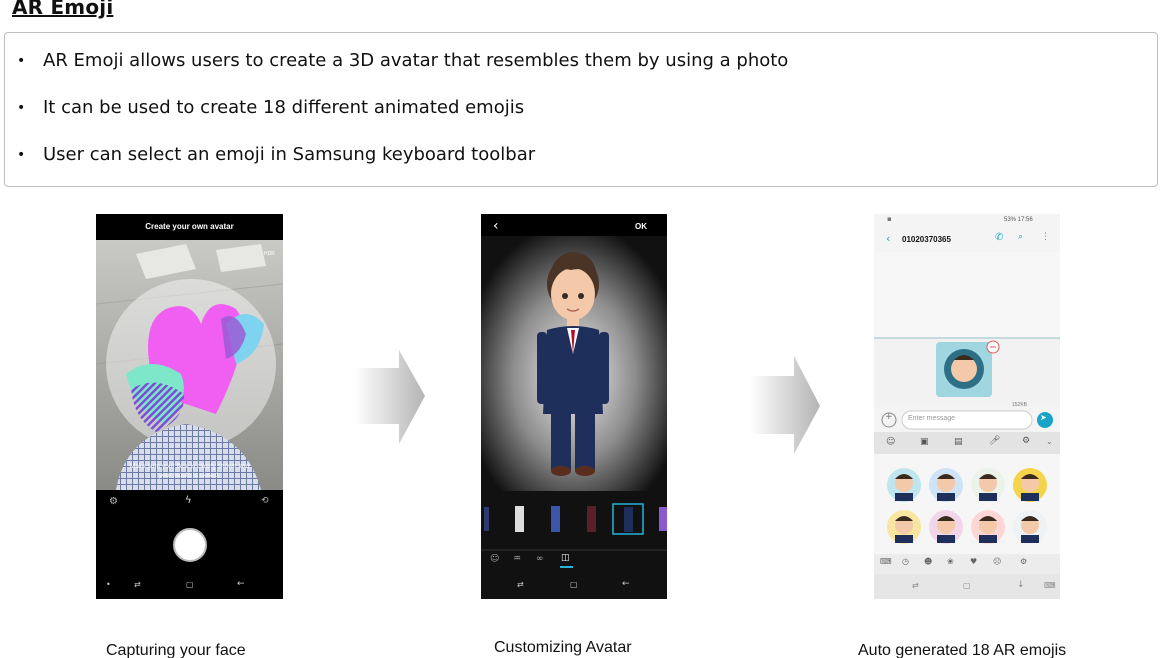  I want to click on customize-screen: ‹ OK ☺ ♒ ∞ ◫ ⇄ ▢ ←, so click(574, 406).